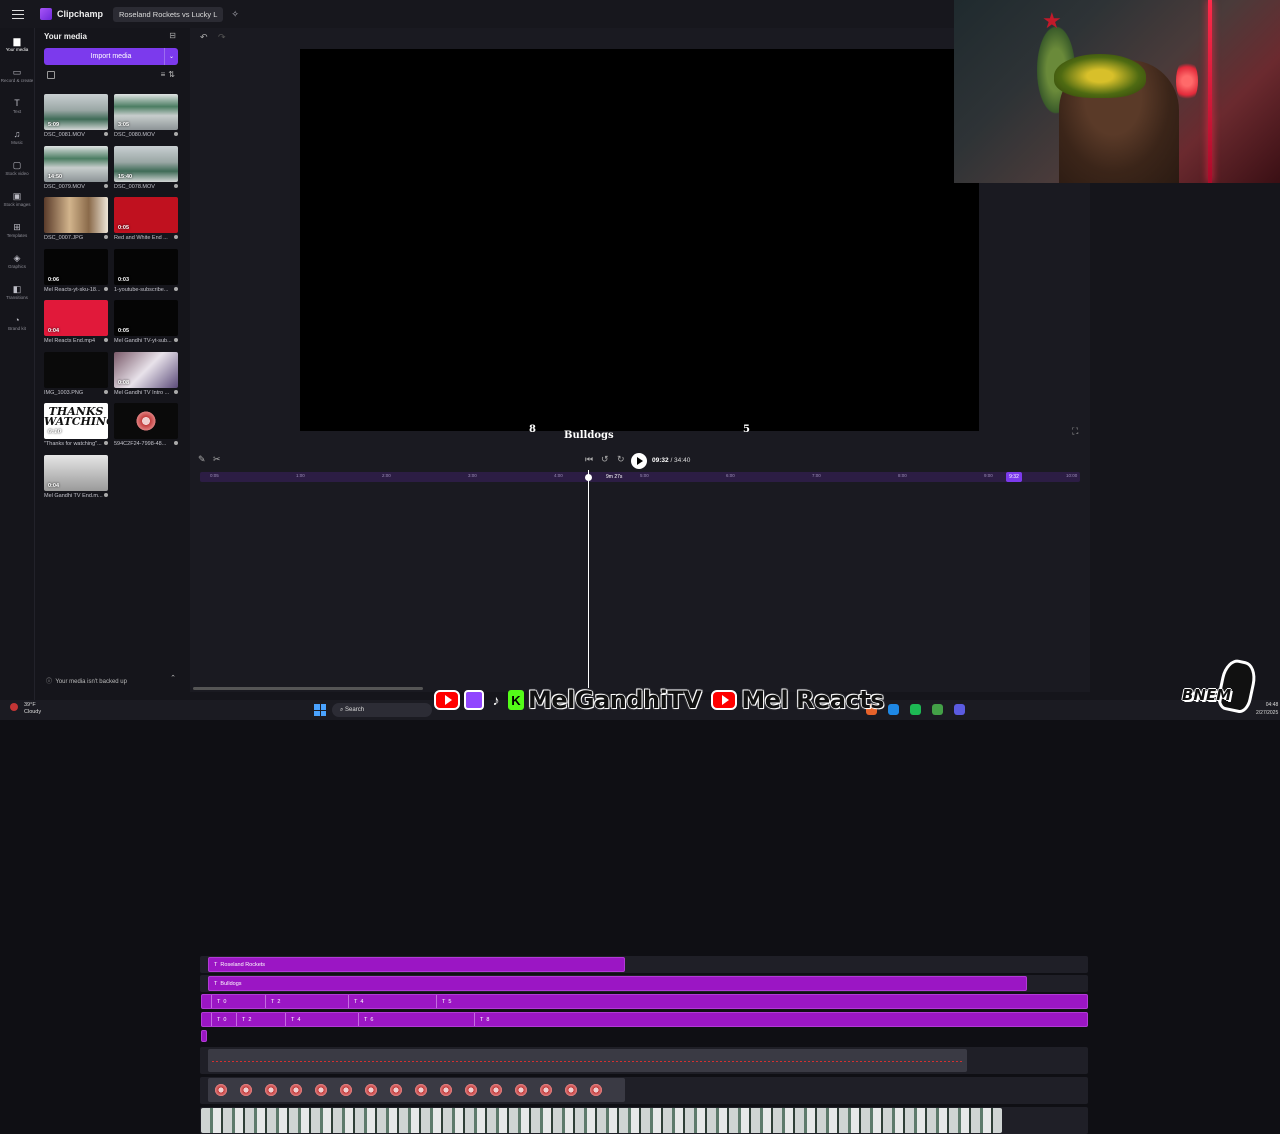  I want to click on import-media-button: Import media ⌄, so click(111, 56).